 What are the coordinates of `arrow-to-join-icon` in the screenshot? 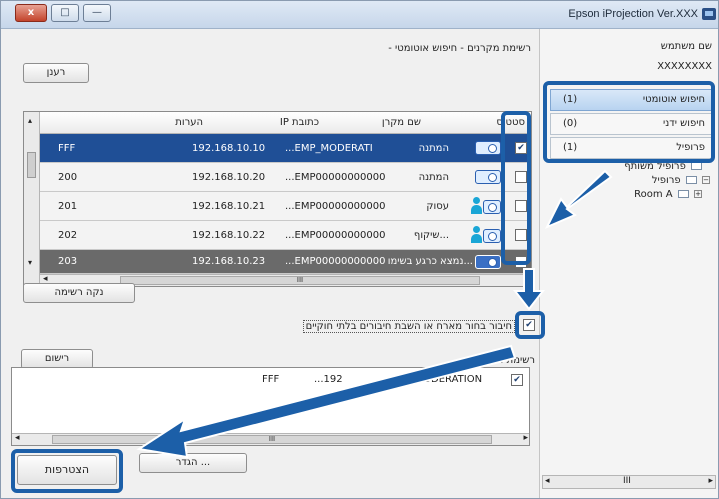 It's located at (326, 401).